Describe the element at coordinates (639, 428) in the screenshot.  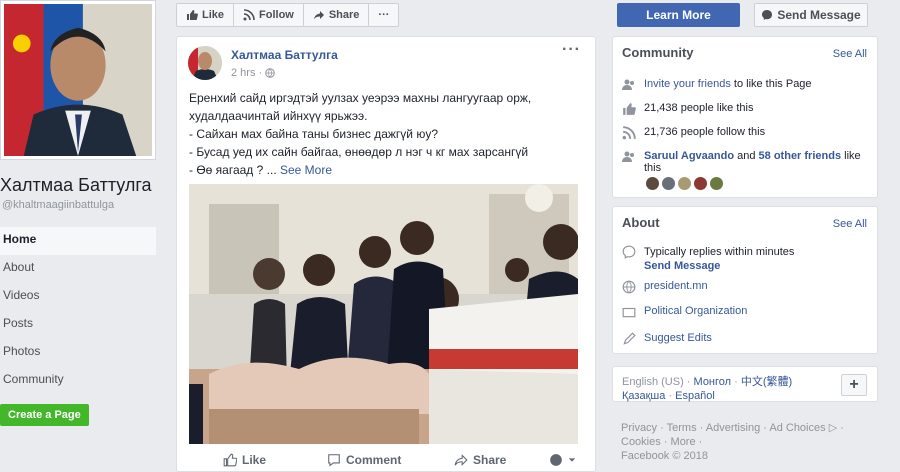
I see `footer-link-privacy: Privacy` at that location.